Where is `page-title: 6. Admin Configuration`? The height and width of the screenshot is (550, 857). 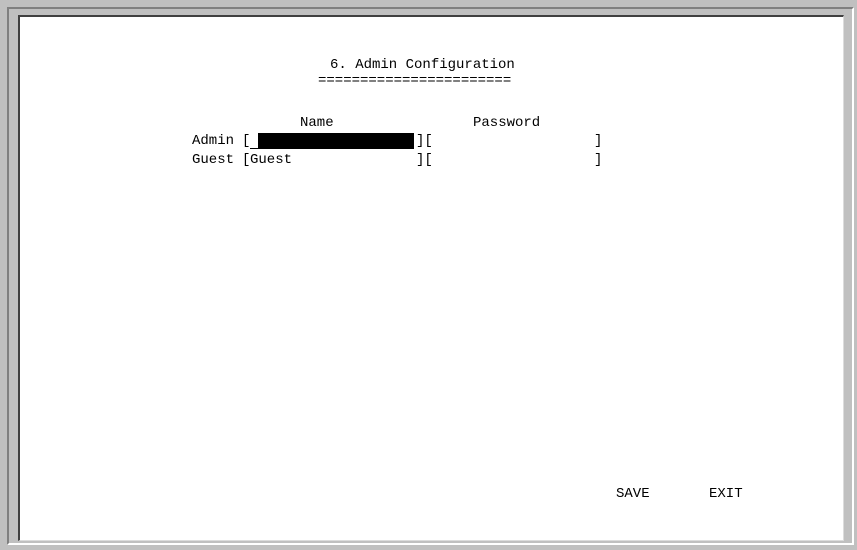 page-title: 6. Admin Configuration is located at coordinates (422, 65).